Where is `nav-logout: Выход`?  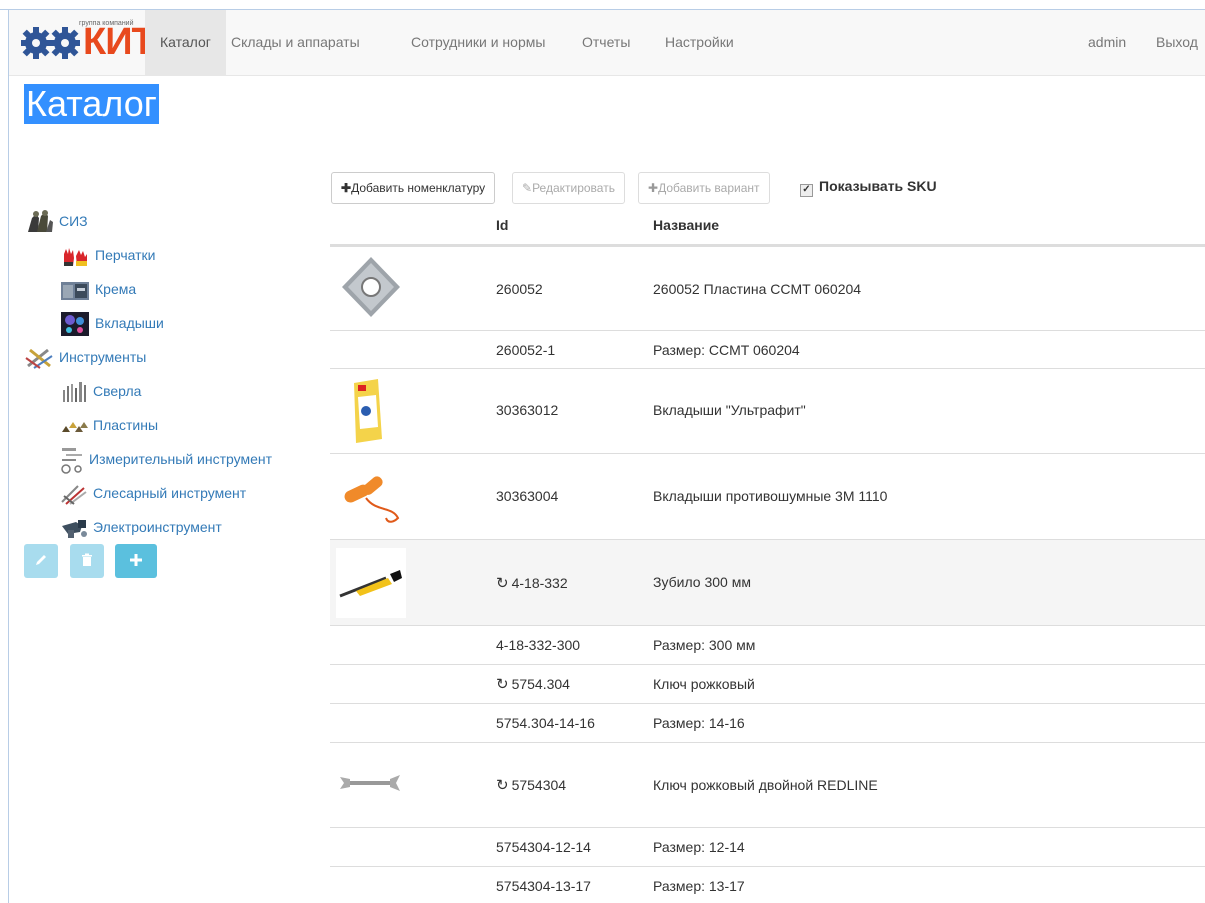 nav-logout: Выход is located at coordinates (1173, 42).